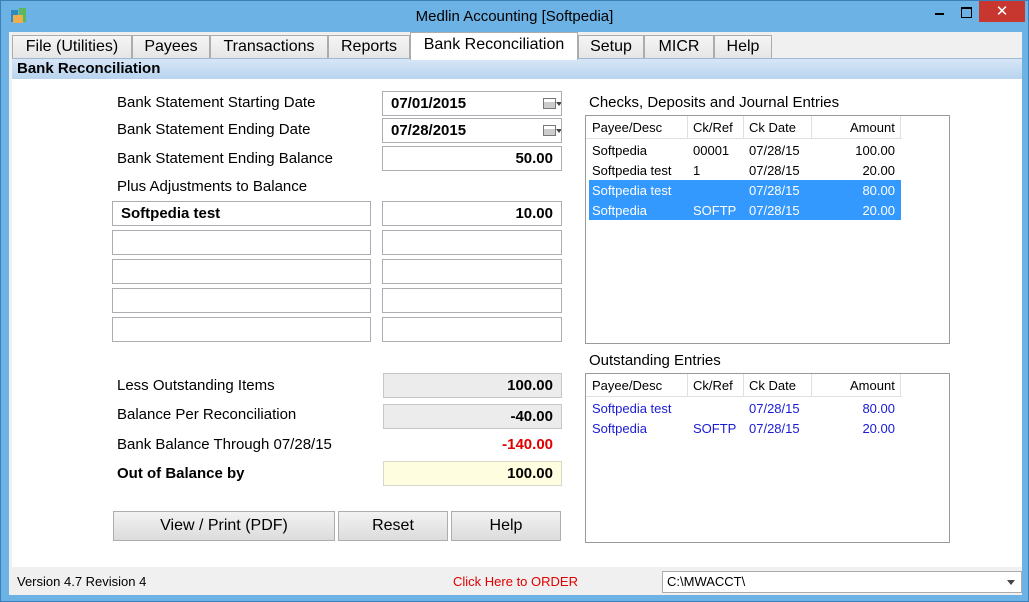  What do you see at coordinates (472, 103) in the screenshot?
I see `start-date-picker: 07/01/2015` at bounding box center [472, 103].